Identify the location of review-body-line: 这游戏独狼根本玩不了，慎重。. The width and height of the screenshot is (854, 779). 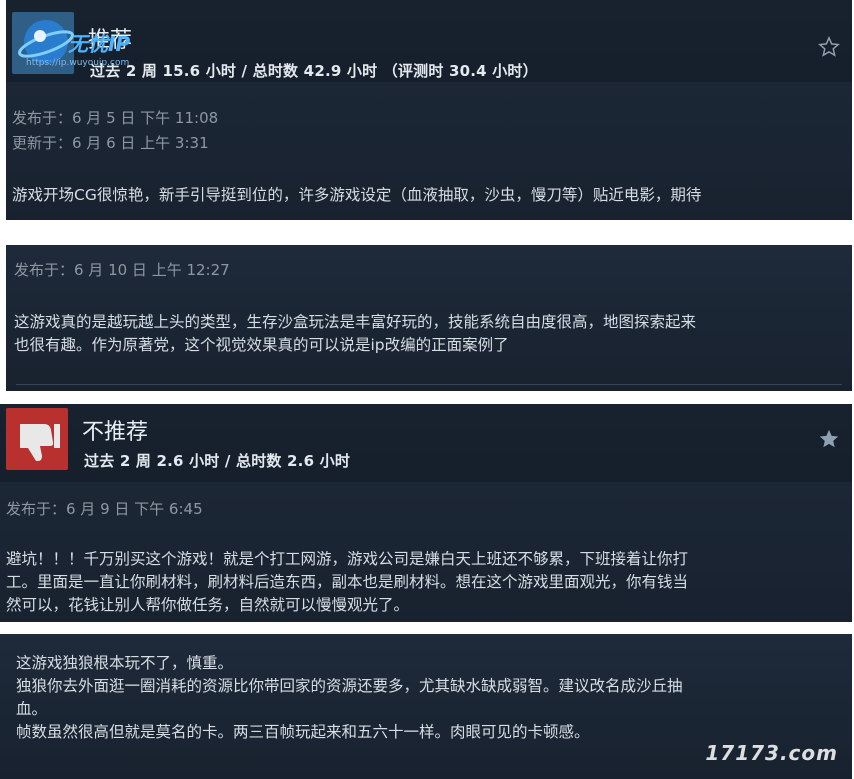
(125, 663).